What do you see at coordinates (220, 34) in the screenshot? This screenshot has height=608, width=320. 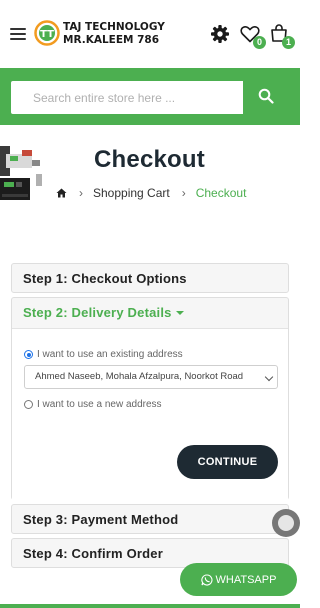 I see `gear-icon` at bounding box center [220, 34].